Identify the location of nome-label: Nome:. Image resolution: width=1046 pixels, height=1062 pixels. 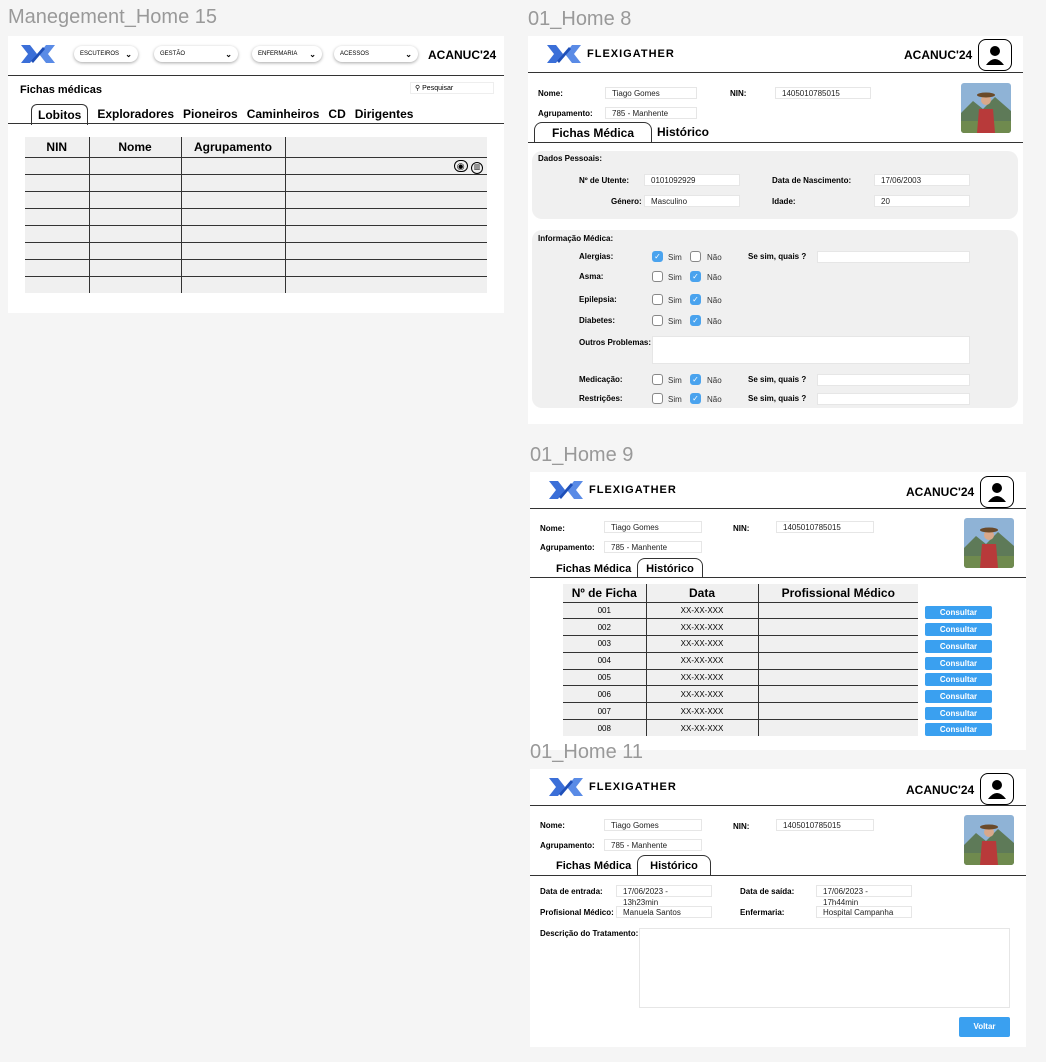
(552, 825).